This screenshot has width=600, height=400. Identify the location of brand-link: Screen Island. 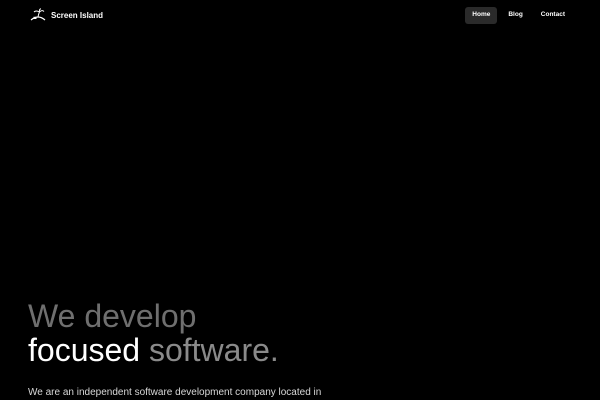
(66, 15).